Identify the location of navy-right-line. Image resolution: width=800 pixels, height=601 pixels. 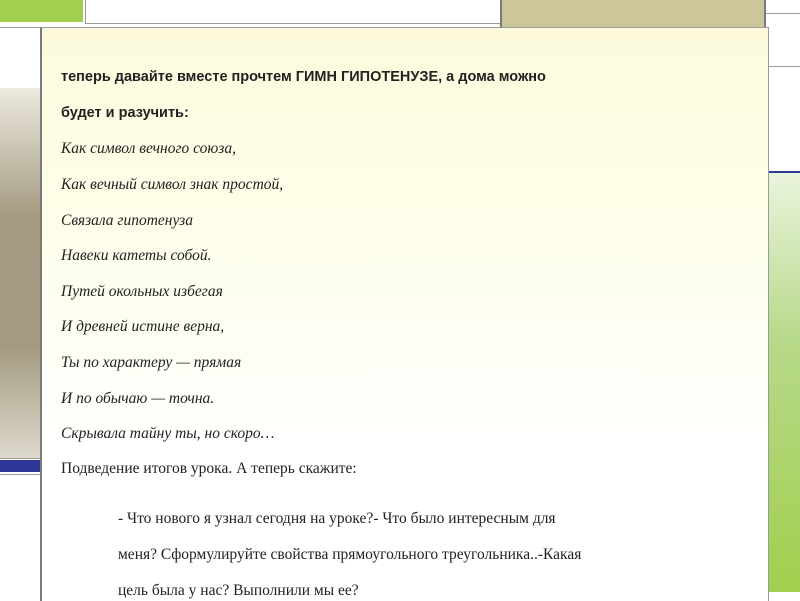
(783, 172).